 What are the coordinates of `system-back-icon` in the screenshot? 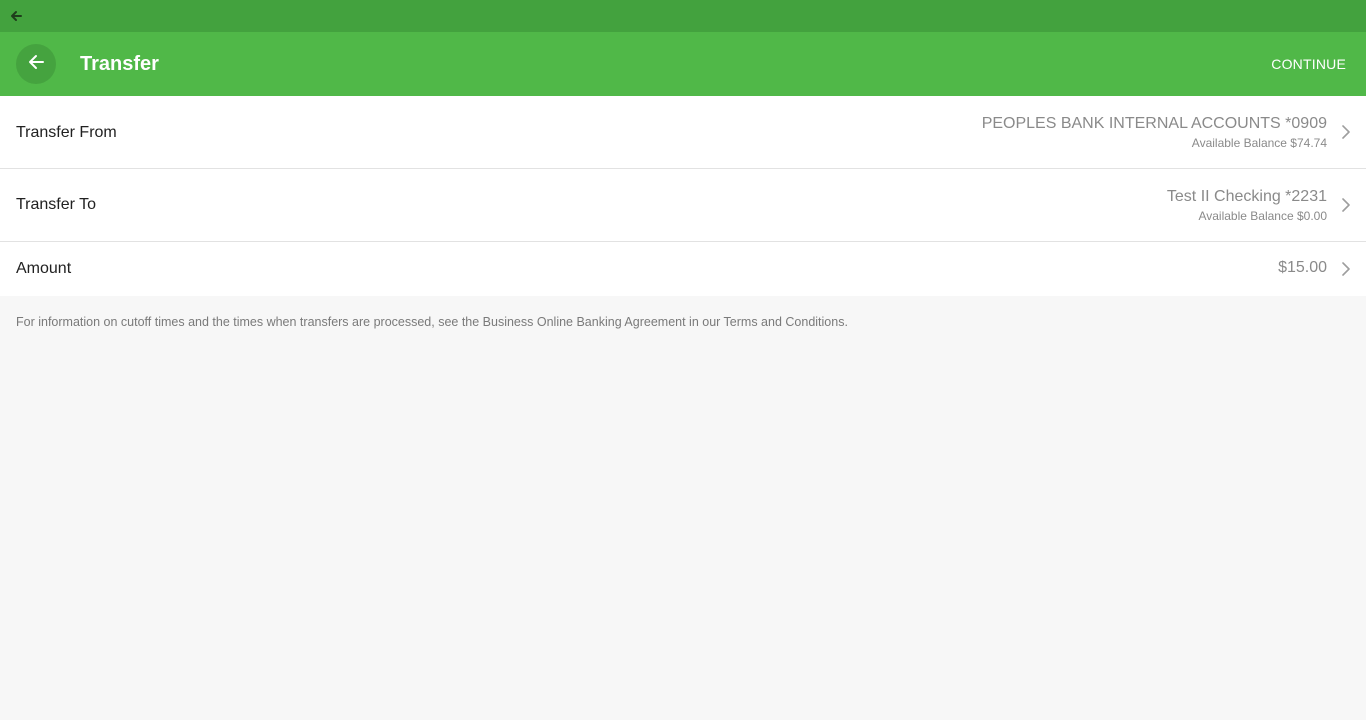 It's located at (16, 16).